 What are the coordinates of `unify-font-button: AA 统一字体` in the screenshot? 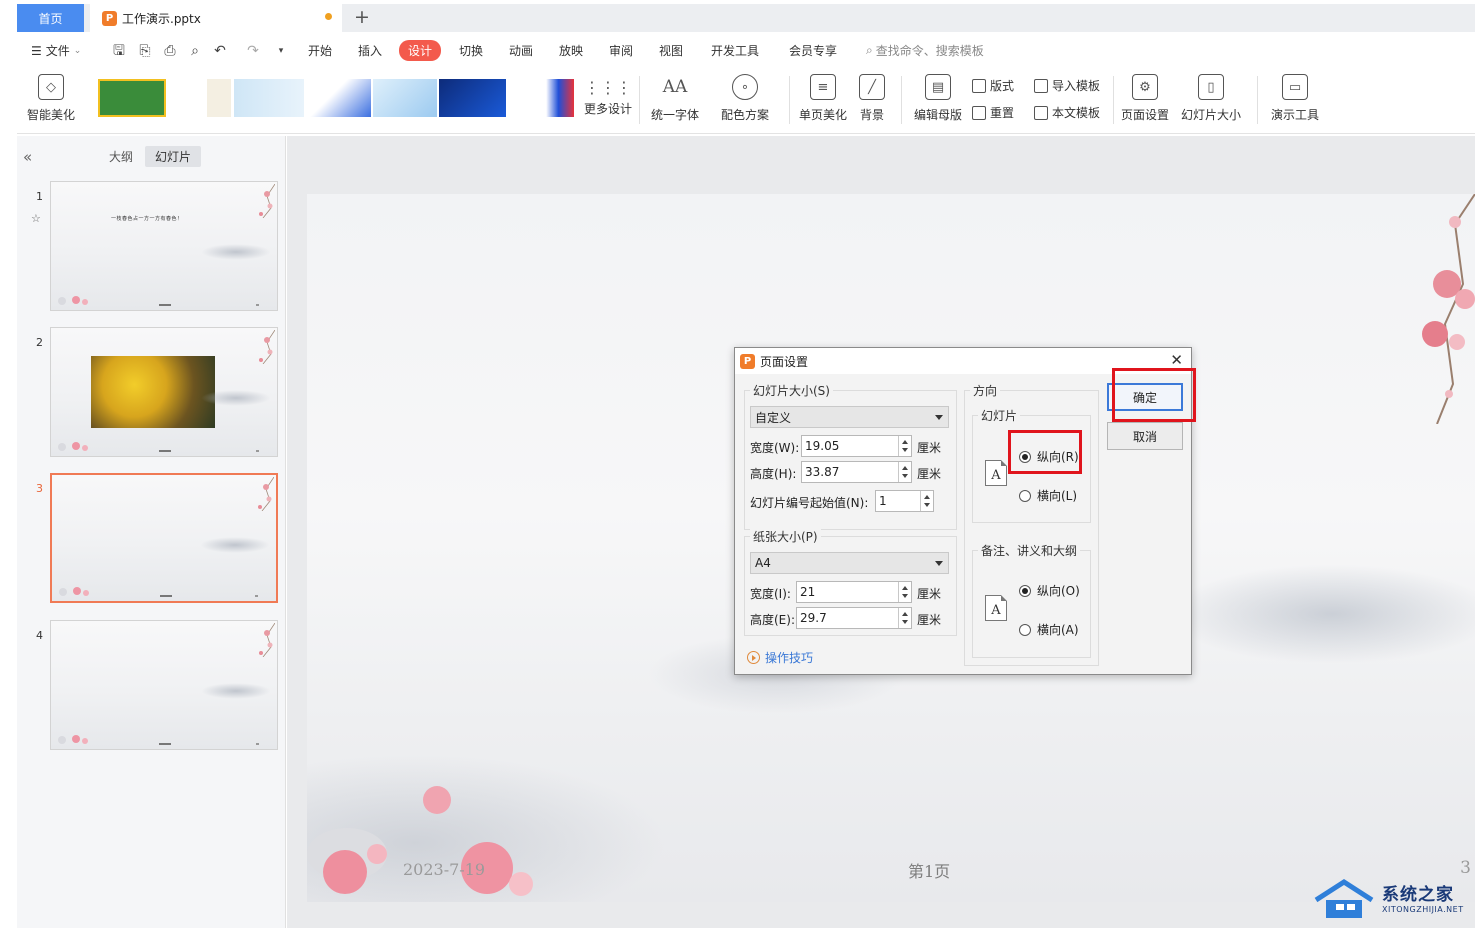 It's located at (675, 98).